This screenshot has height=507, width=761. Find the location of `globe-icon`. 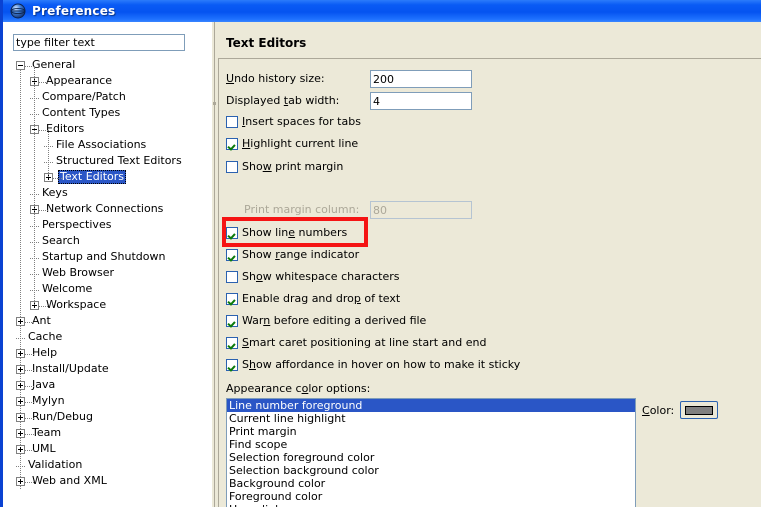

globe-icon is located at coordinates (18, 11).